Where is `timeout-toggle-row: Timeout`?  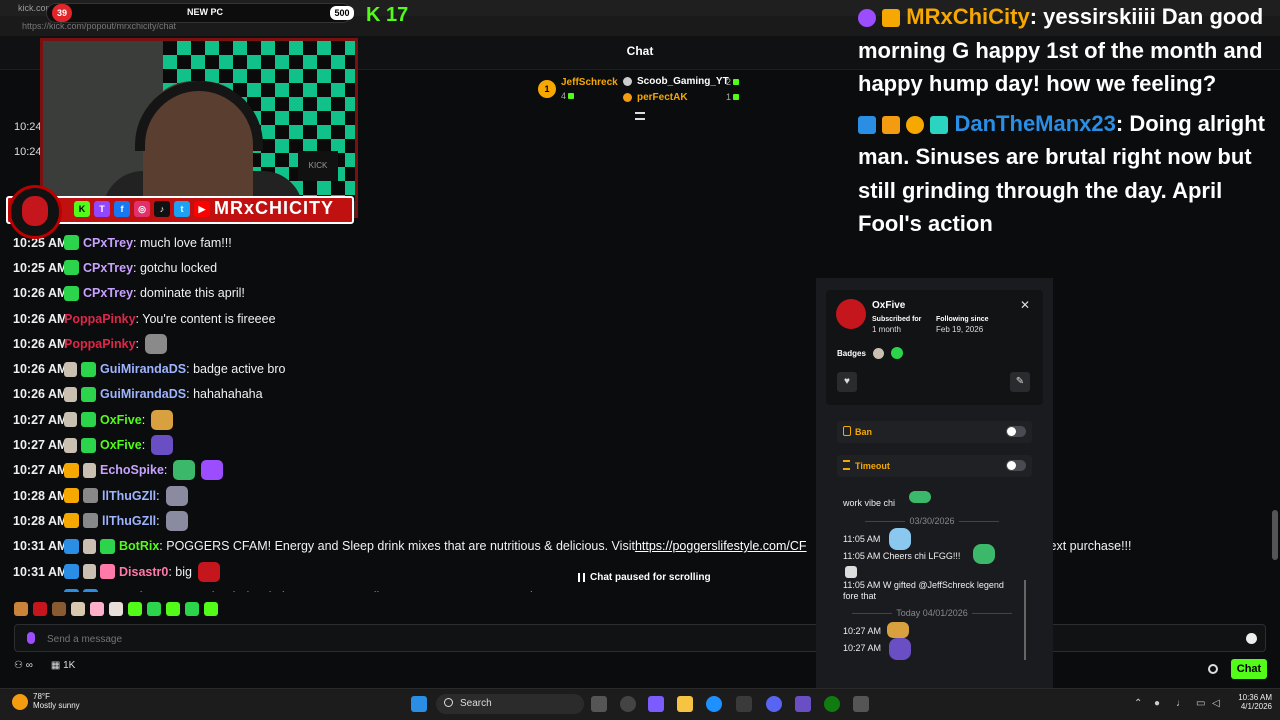 timeout-toggle-row: Timeout is located at coordinates (934, 466).